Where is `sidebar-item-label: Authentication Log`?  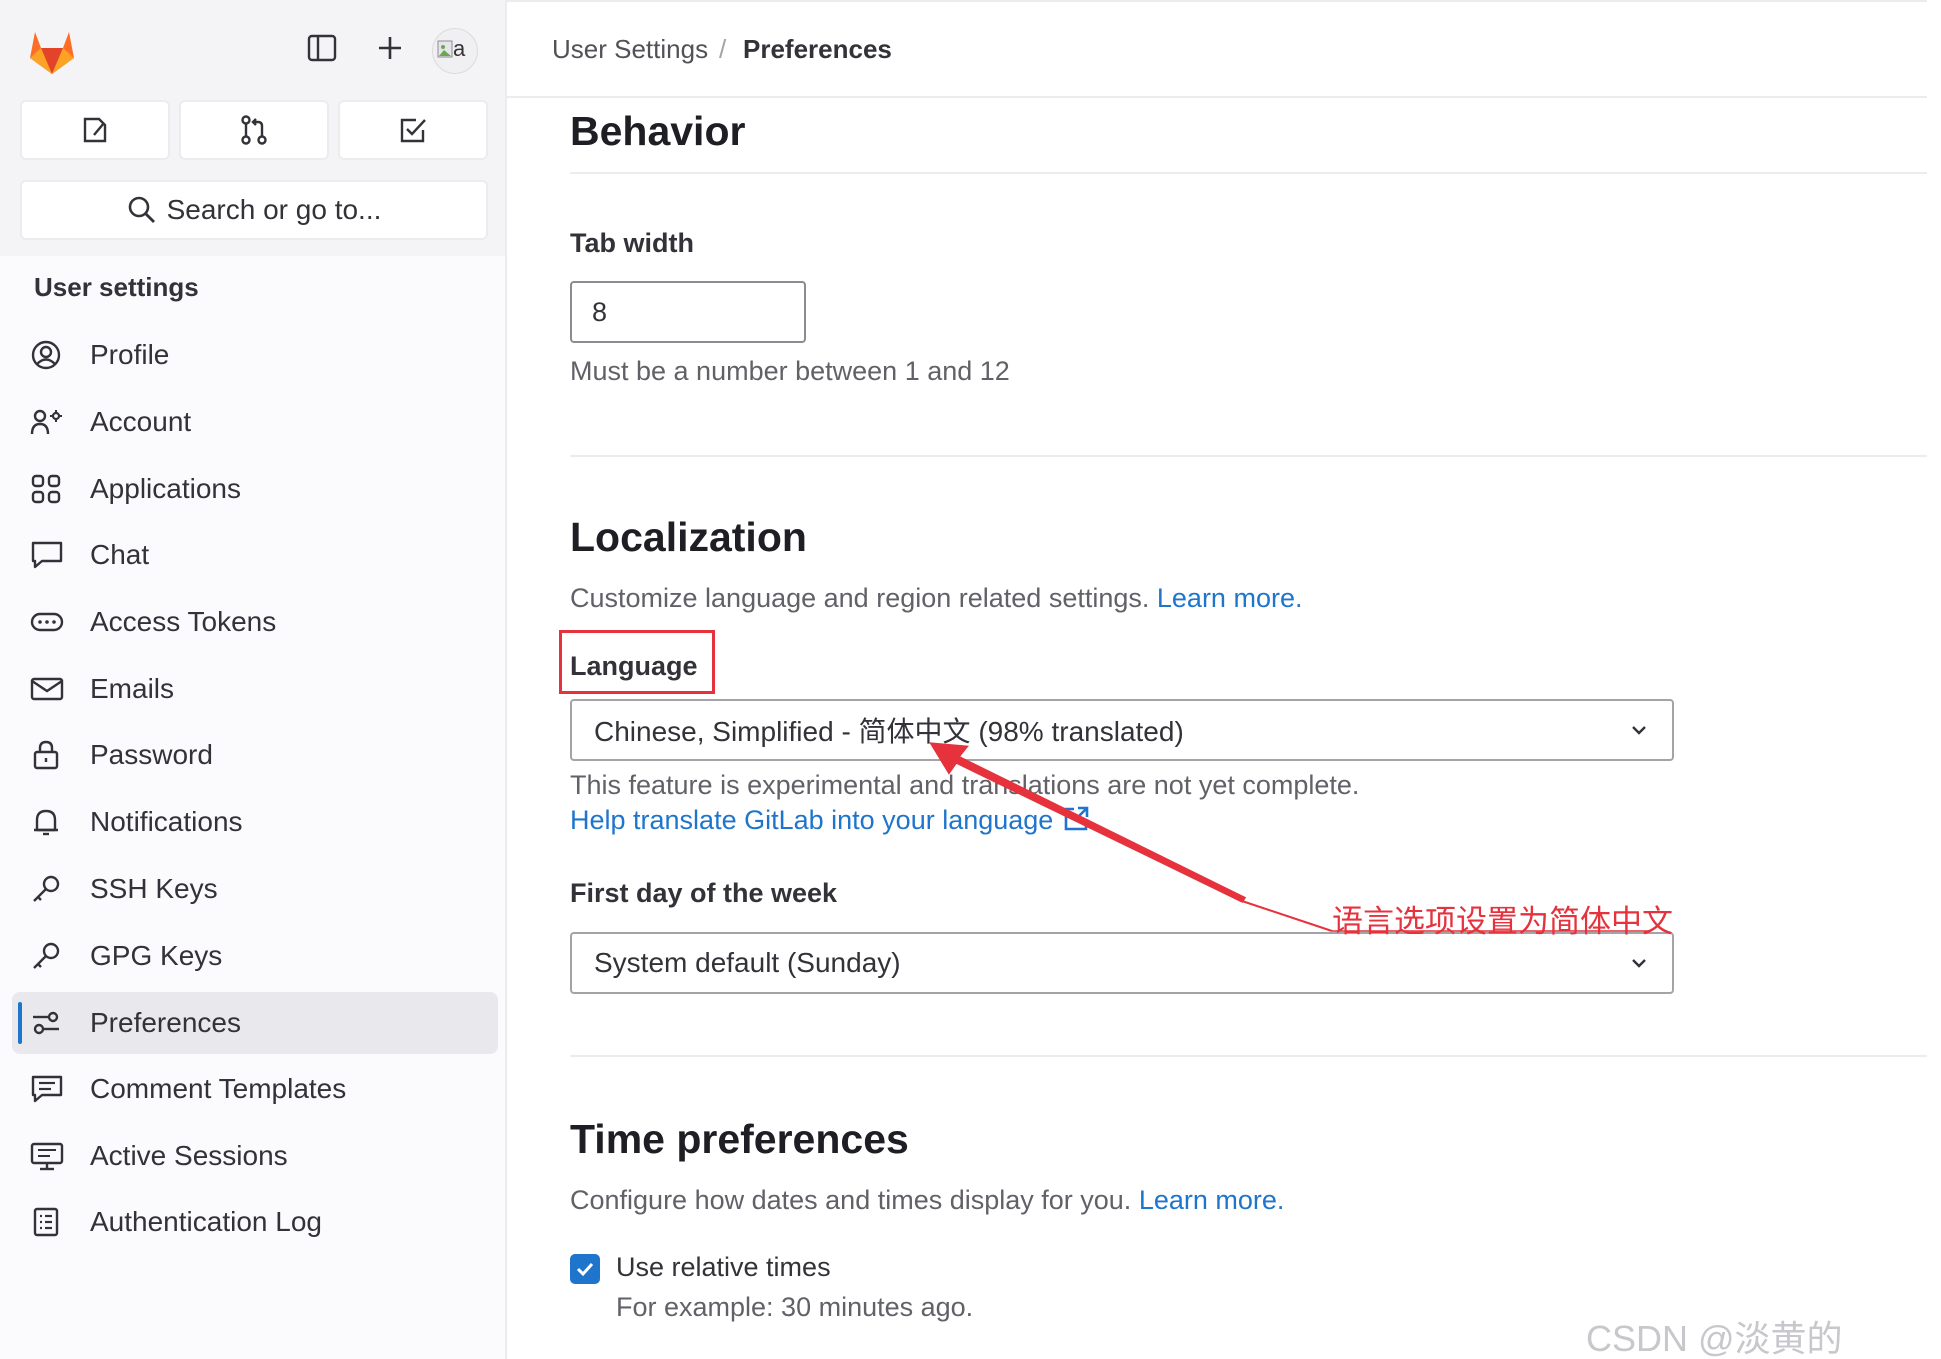
sidebar-item-label: Authentication Log is located at coordinates (206, 1221).